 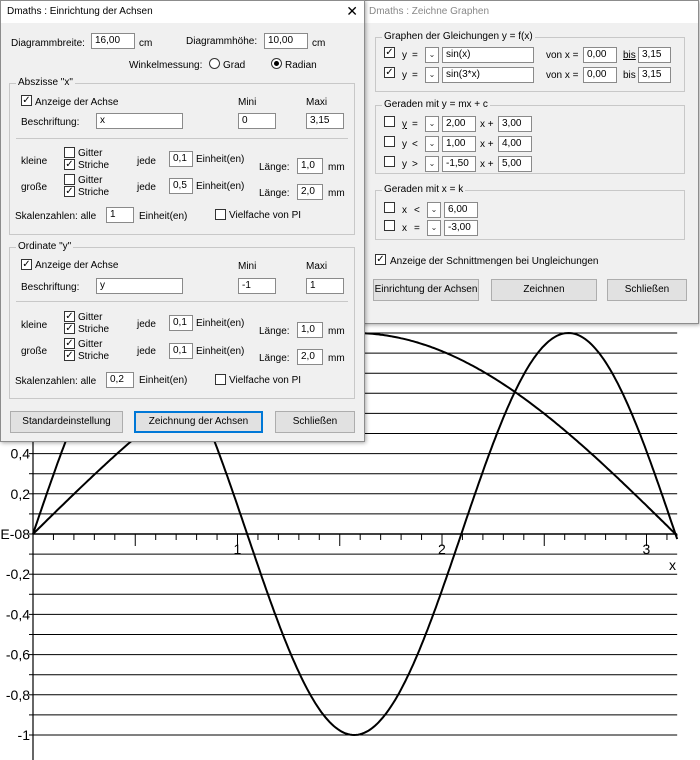 I want to click on angle-radian-radio, so click(x=276, y=63).